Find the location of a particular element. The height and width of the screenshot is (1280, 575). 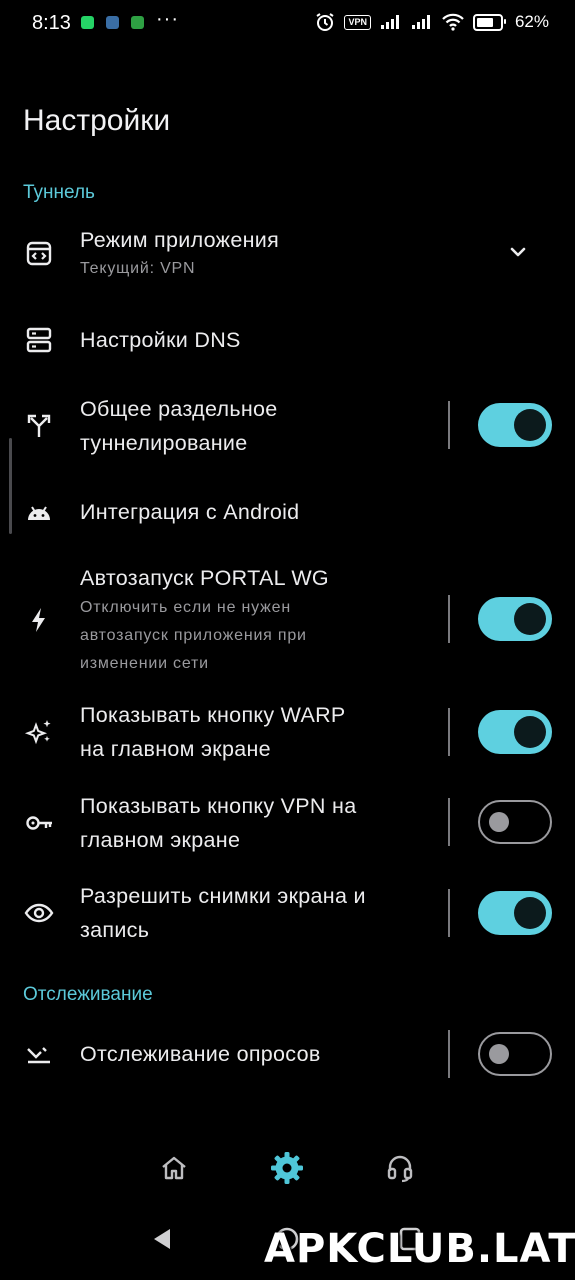

key-icon is located at coordinates (39, 823).